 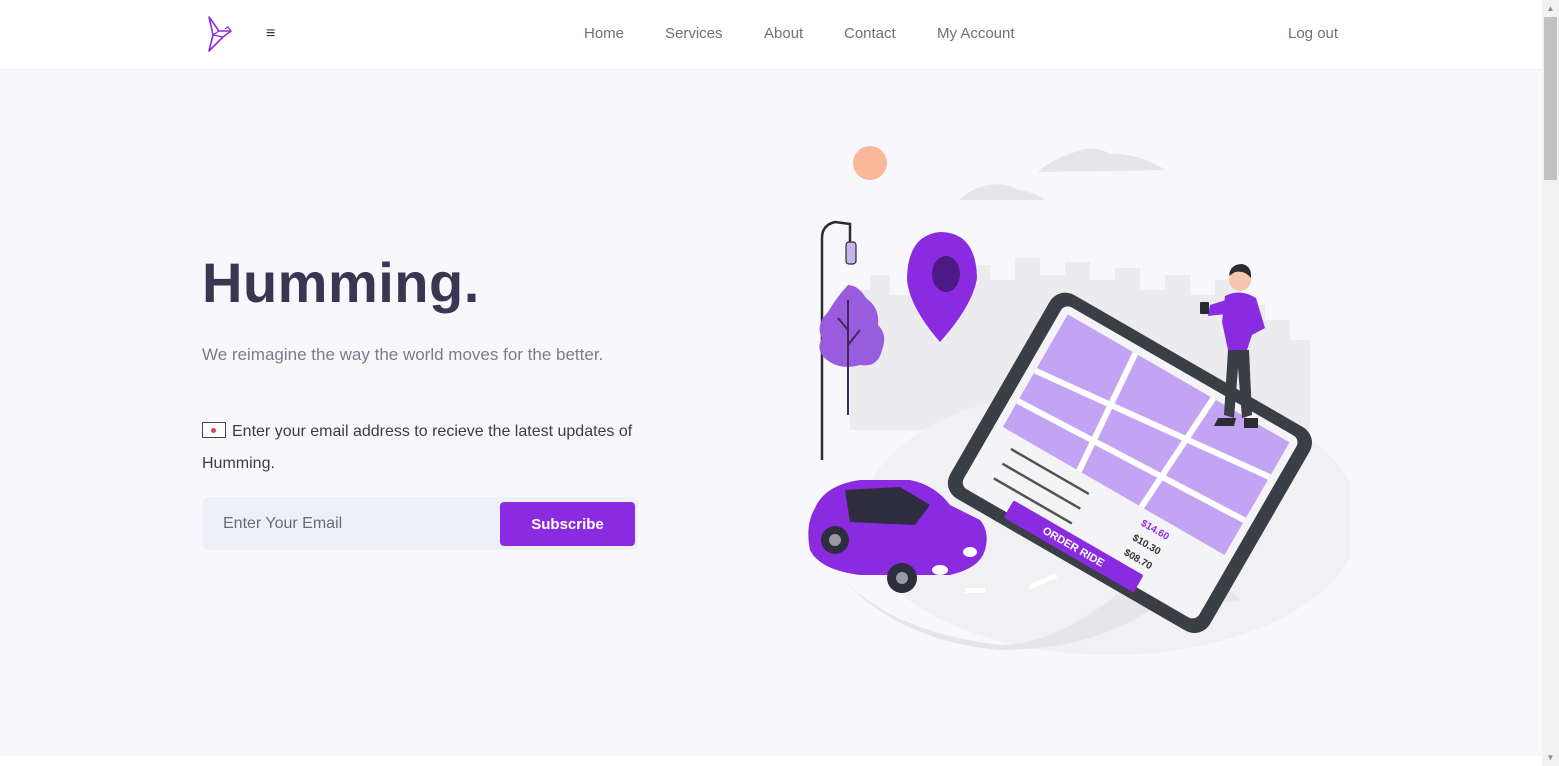 What do you see at coordinates (1313, 34) in the screenshot?
I see `logout-link: Log out` at bounding box center [1313, 34].